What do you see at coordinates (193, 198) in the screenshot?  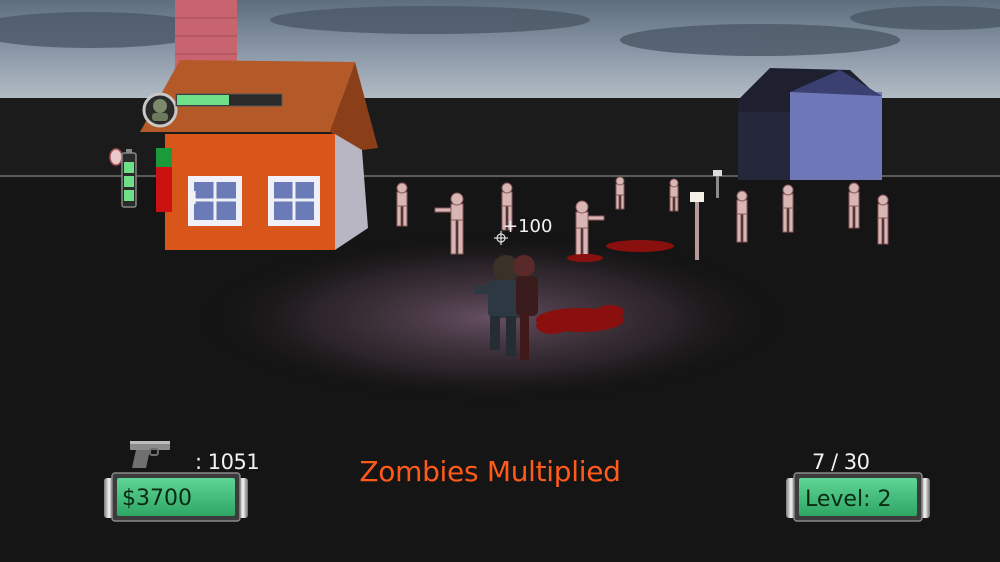 I see `lives-count: 4` at bounding box center [193, 198].